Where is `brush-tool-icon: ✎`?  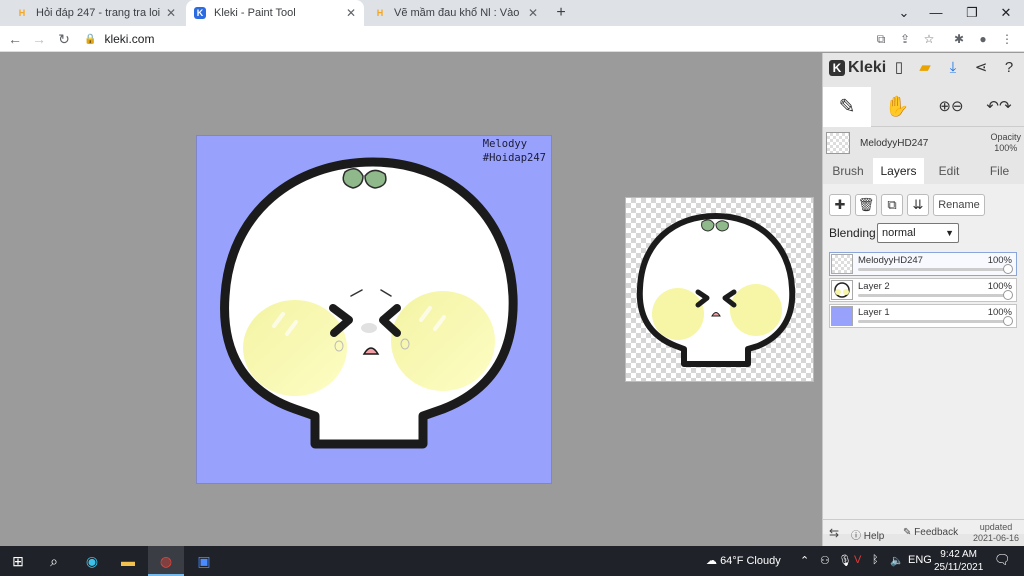 brush-tool-icon: ✎ is located at coordinates (847, 107).